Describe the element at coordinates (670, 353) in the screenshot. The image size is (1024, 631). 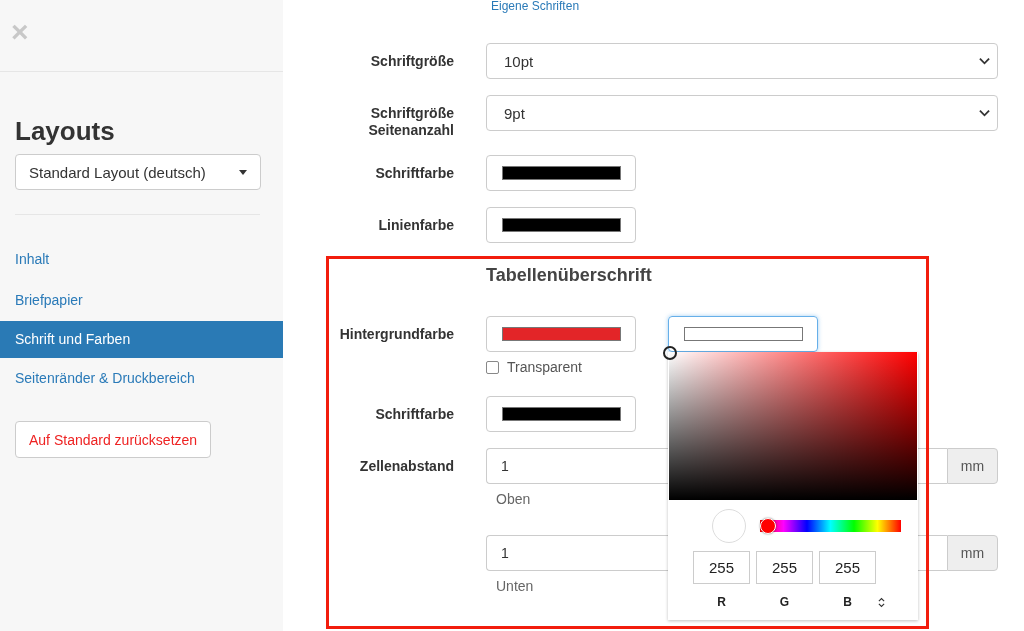
I see `picker-cursor` at that location.